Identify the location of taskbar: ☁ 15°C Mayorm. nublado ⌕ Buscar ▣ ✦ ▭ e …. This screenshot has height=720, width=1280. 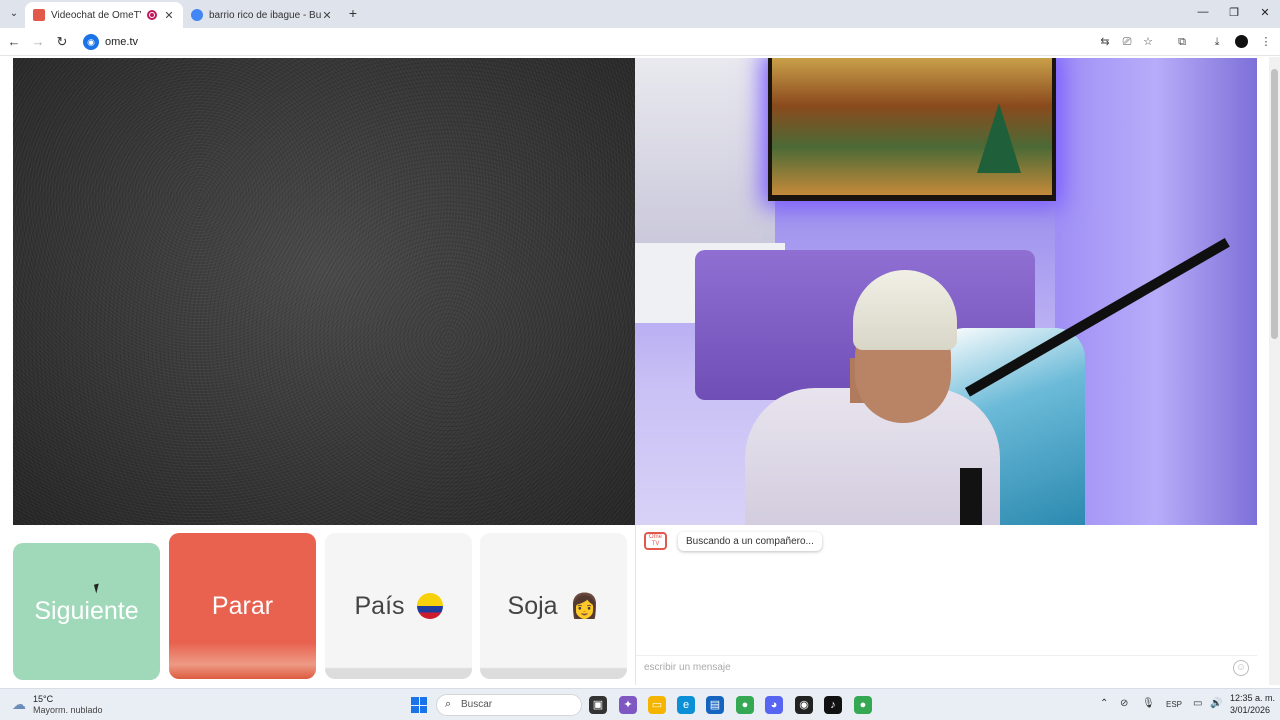
(640, 704).